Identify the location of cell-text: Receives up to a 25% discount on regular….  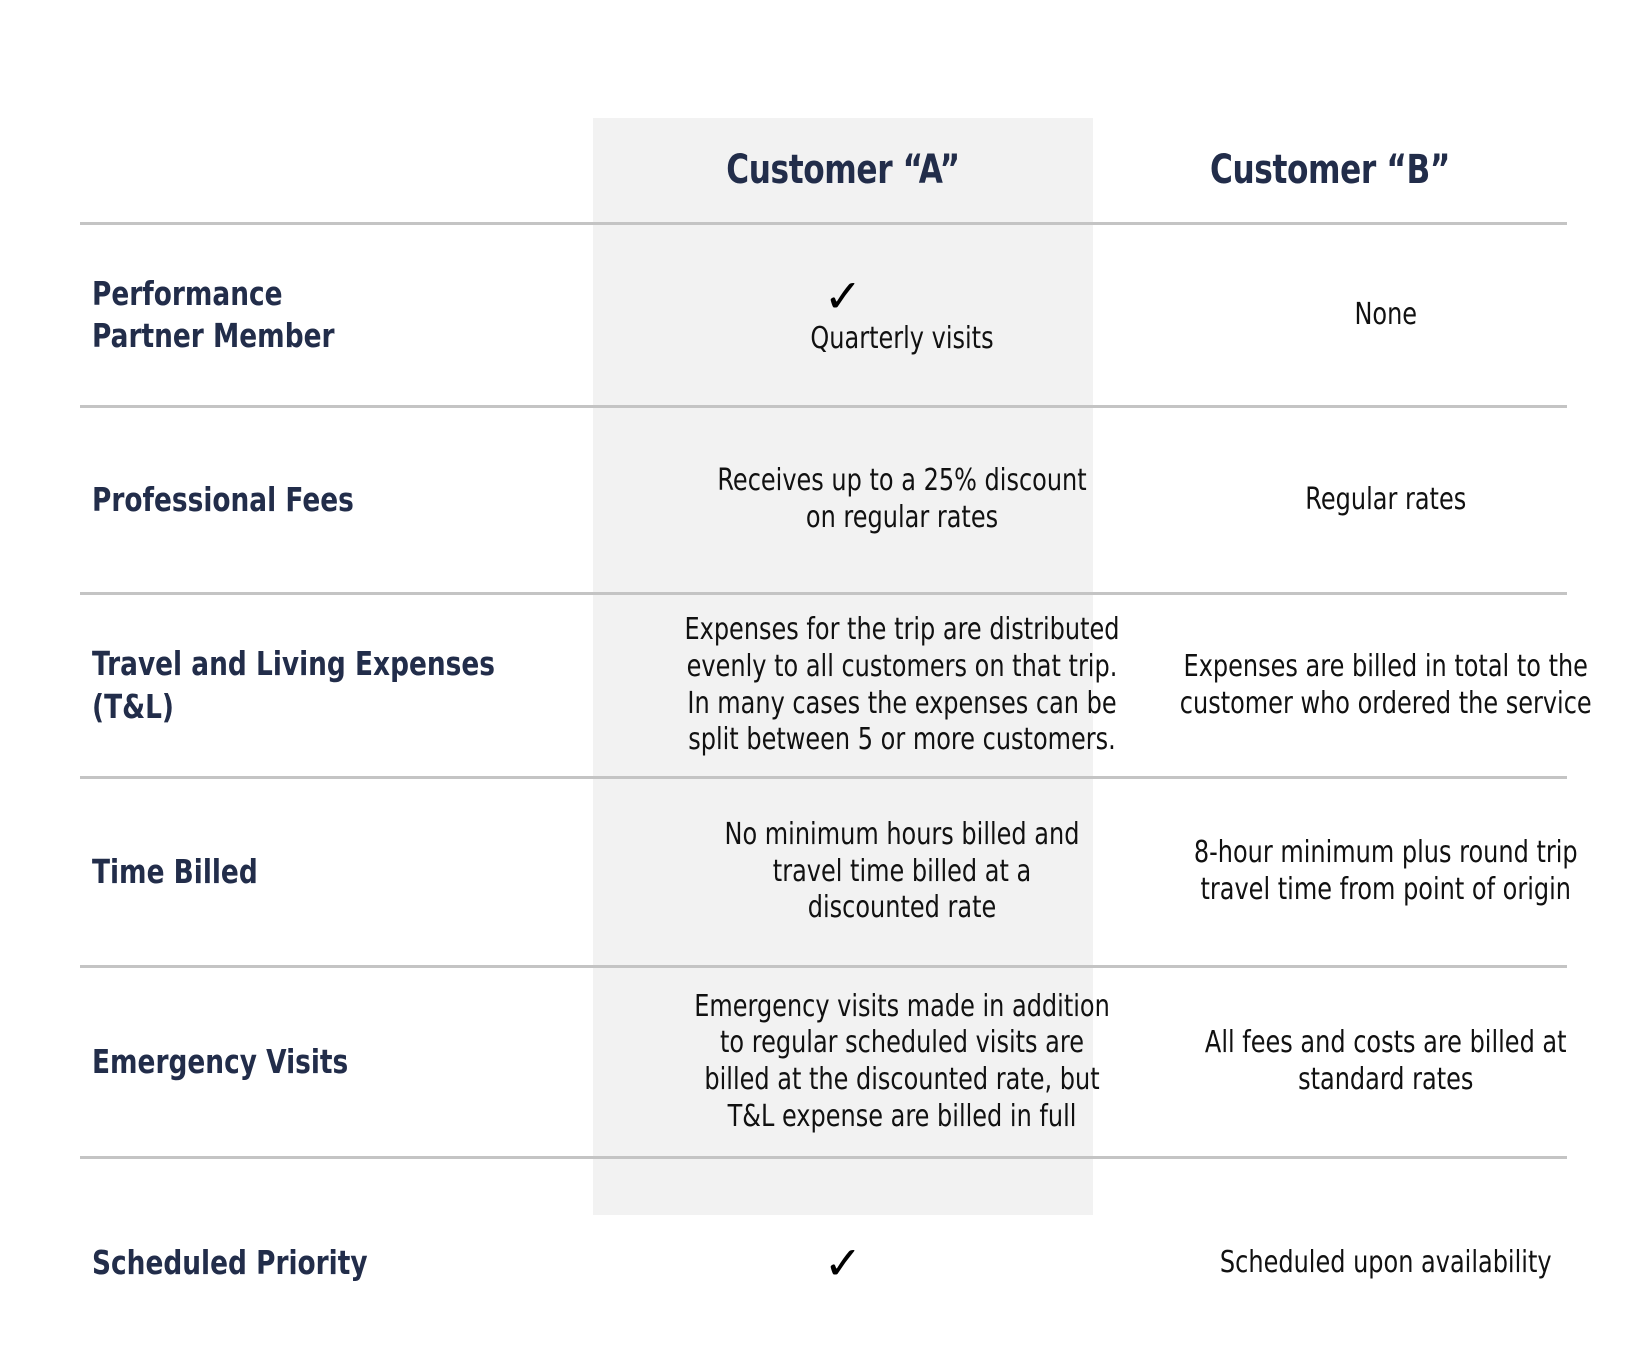
(902, 499).